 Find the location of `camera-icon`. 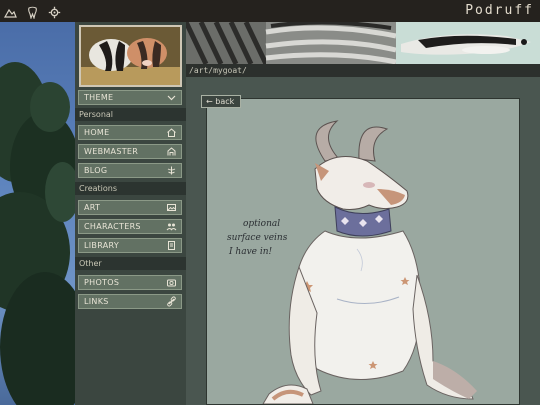

camera-icon is located at coordinates (171, 282).